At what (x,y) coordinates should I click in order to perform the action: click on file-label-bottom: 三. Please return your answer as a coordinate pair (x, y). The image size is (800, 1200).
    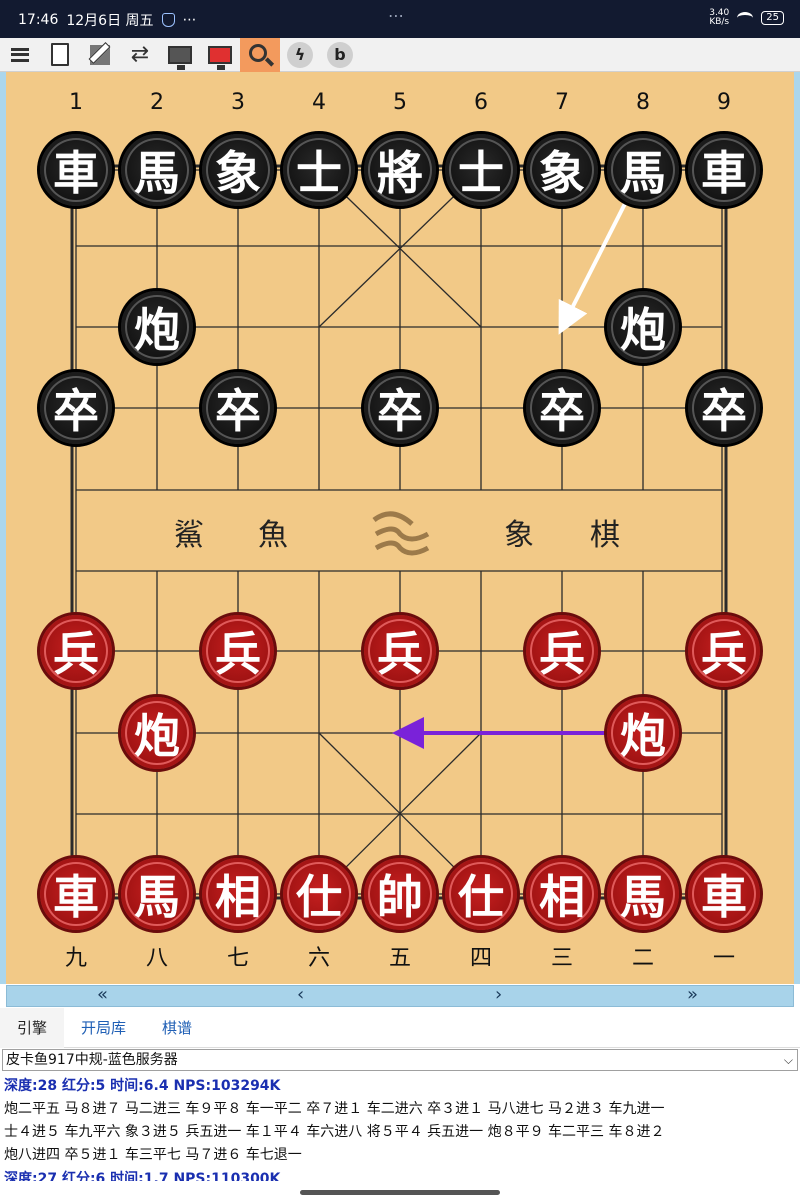
    Looking at the image, I should click on (561, 958).